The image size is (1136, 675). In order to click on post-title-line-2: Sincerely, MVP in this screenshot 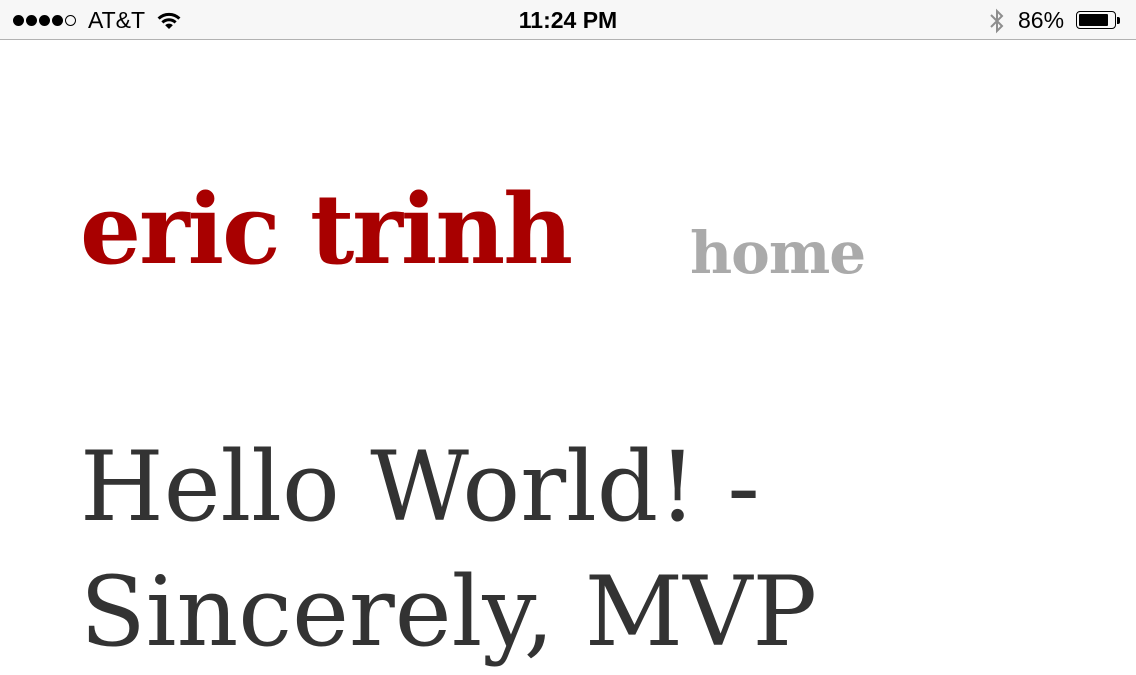, I will do `click(449, 612)`.